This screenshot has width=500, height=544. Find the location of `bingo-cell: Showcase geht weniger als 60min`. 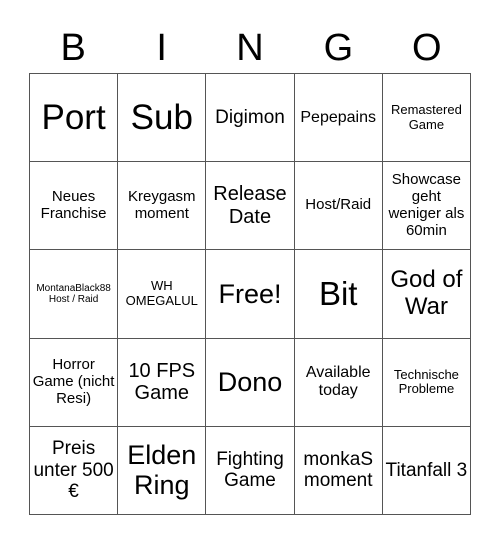

bingo-cell: Showcase geht weniger als 60min is located at coordinates (426, 206).